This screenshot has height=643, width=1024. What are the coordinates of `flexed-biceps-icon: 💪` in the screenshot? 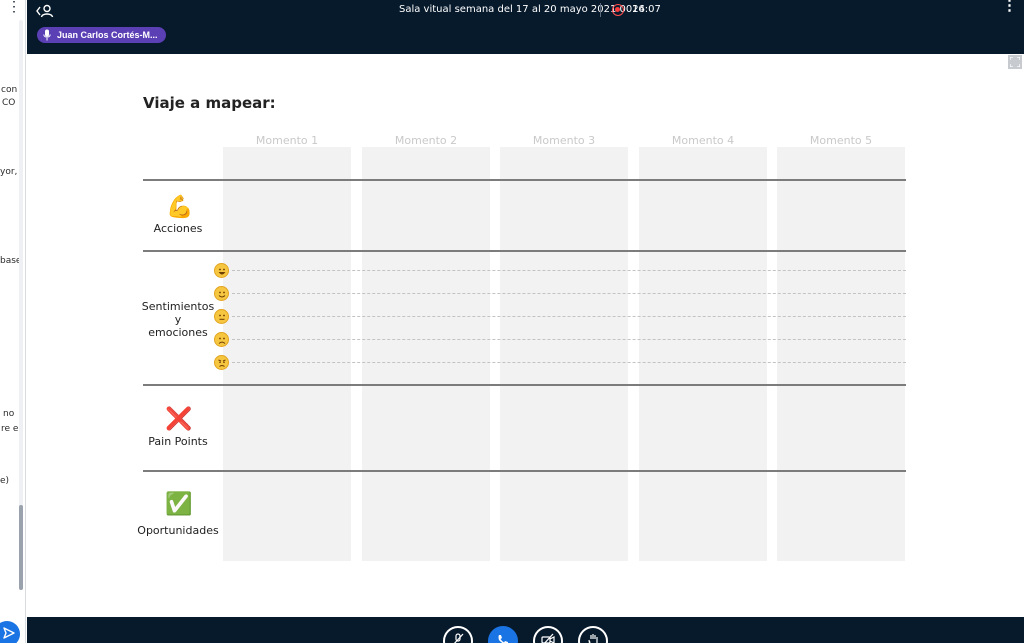 It's located at (180, 206).